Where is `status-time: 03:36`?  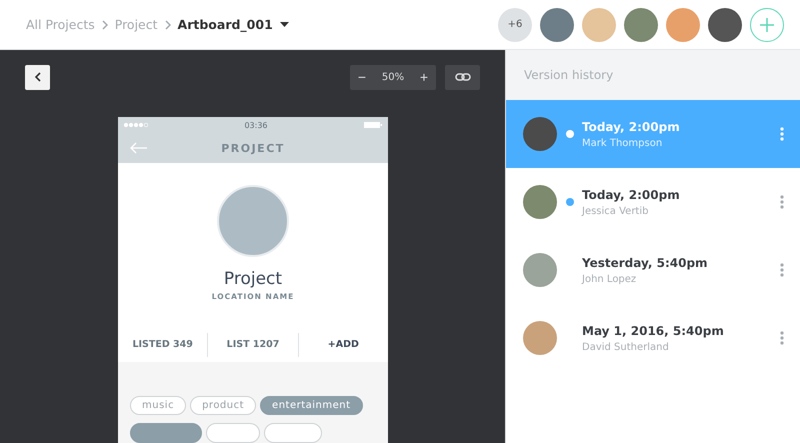 status-time: 03:36 is located at coordinates (256, 125).